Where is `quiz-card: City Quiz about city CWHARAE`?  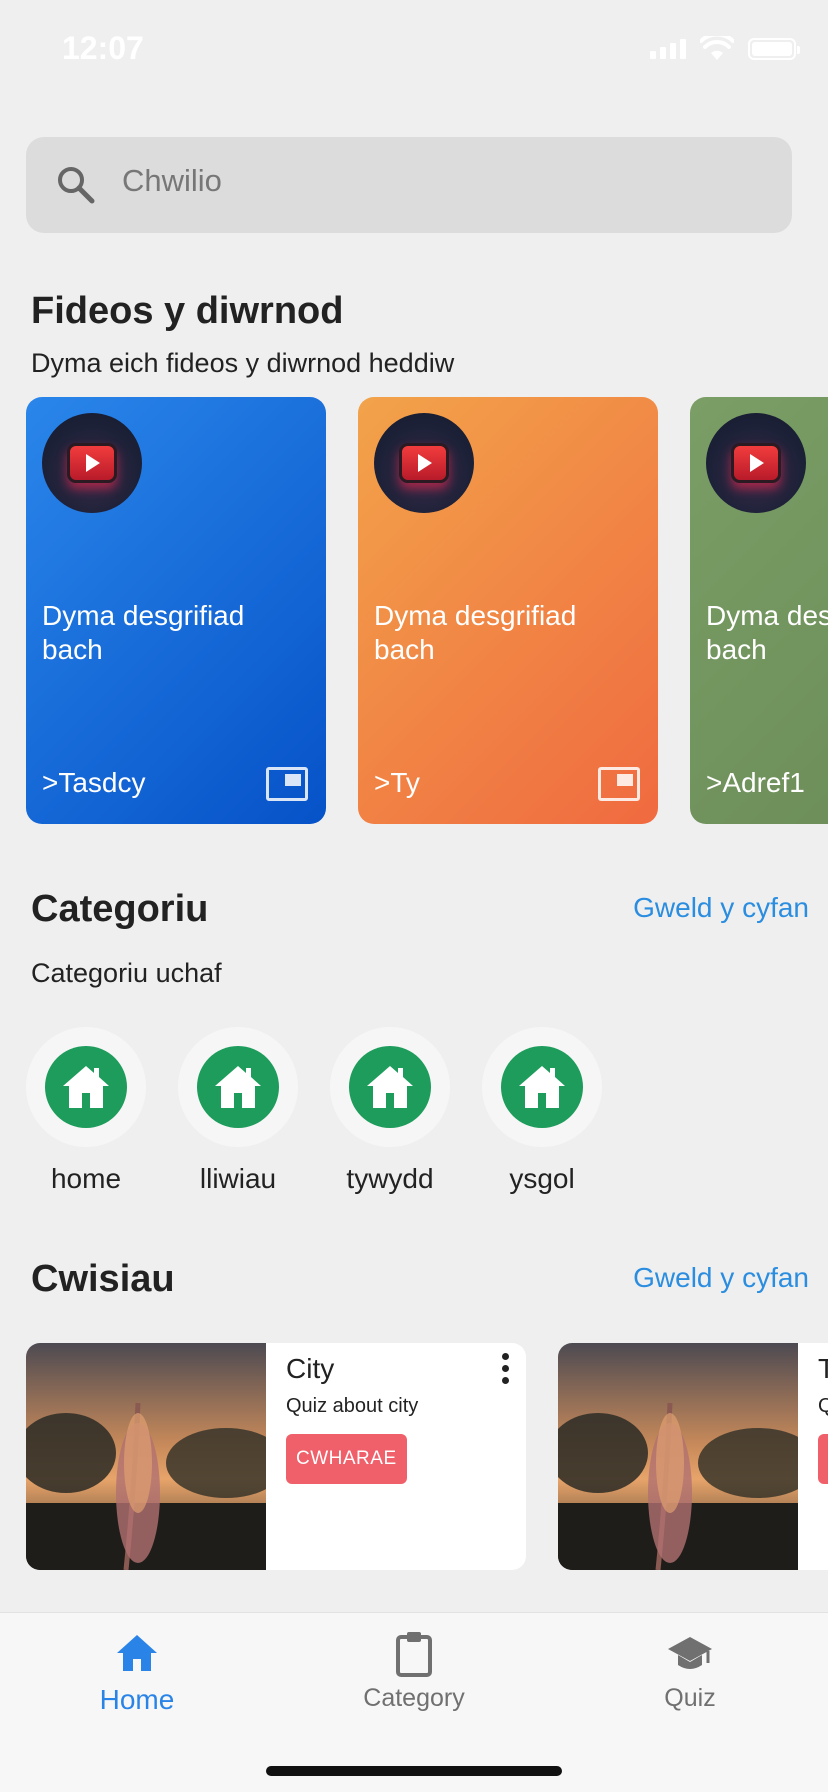 quiz-card: City Quiz about city CWHARAE is located at coordinates (276, 1456).